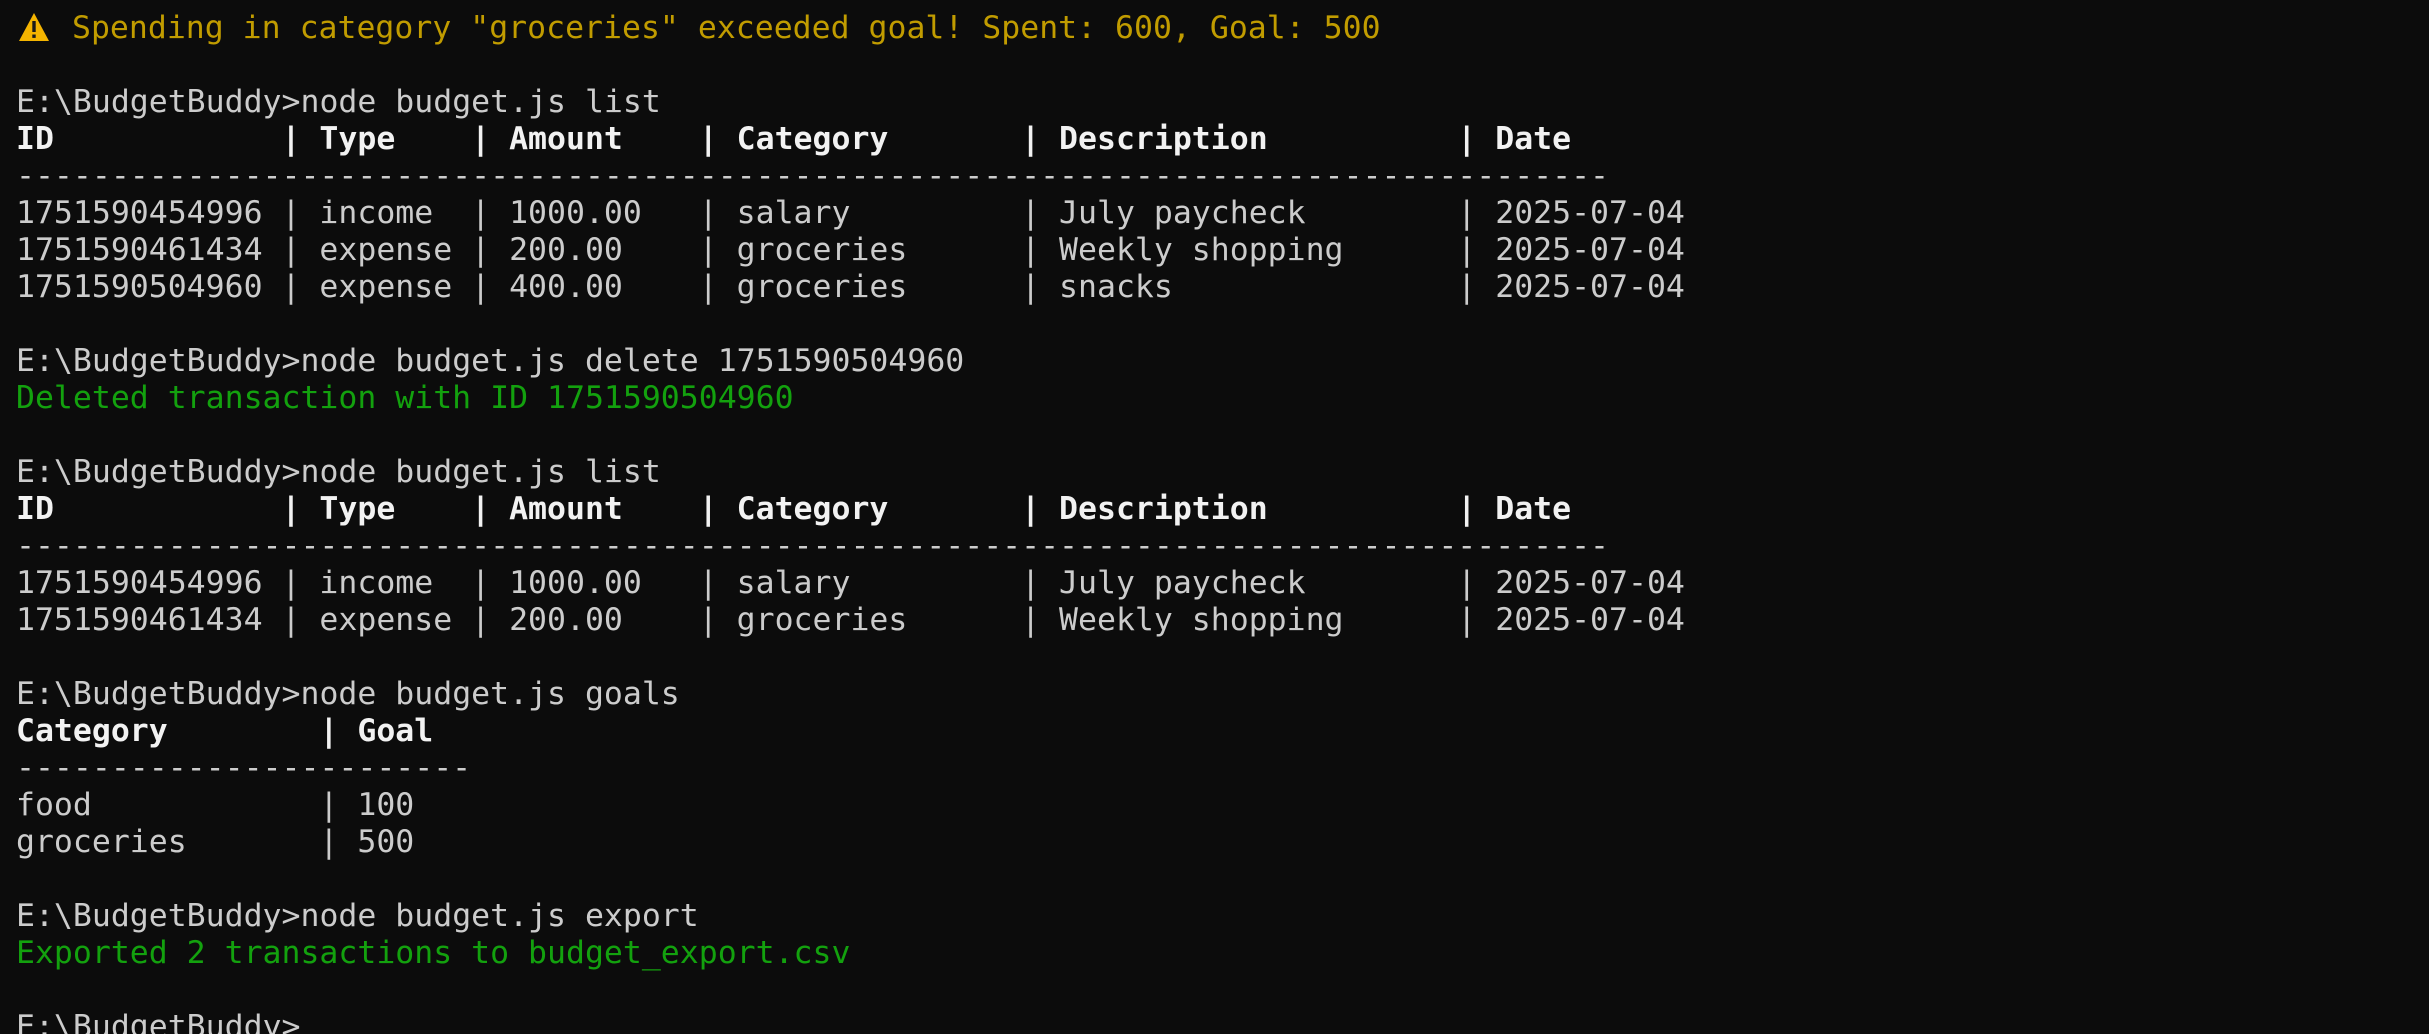 The width and height of the screenshot is (2429, 1034). I want to click on final-prompt: E:\BudgetBuddy>, so click(158, 1021).